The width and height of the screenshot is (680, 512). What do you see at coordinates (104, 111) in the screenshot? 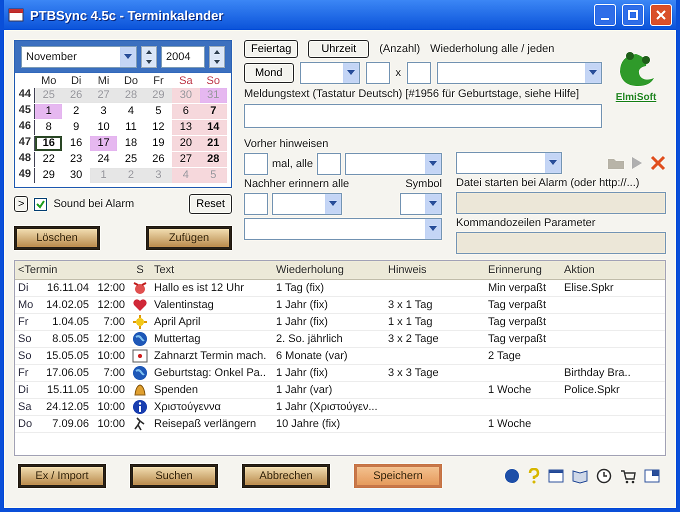
I see `calendar-day: 3` at bounding box center [104, 111].